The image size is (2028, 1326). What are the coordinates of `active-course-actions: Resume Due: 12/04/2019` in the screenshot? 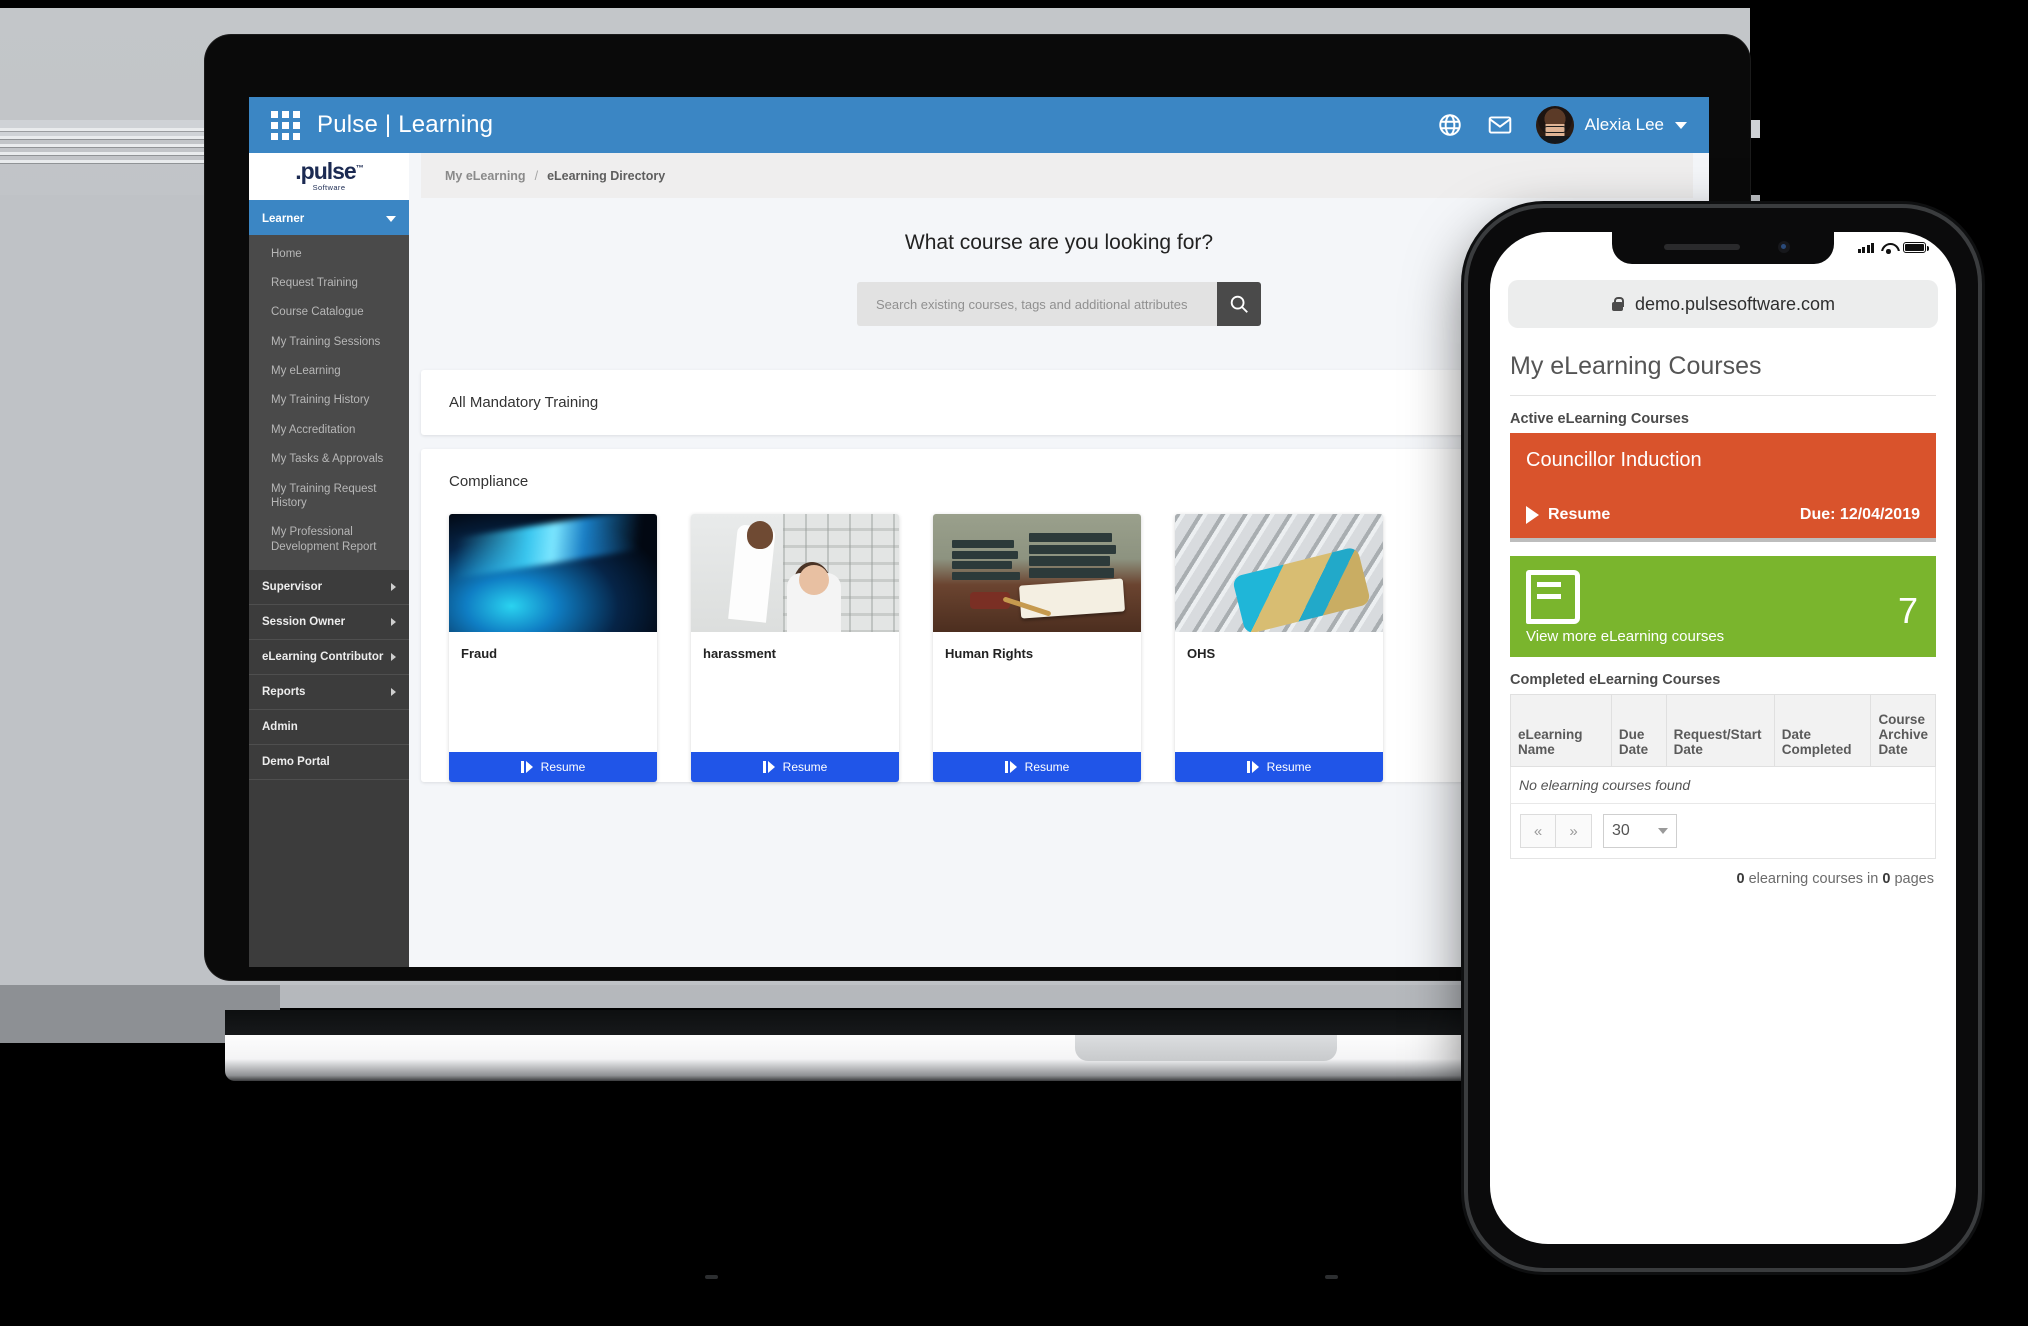 It's located at (1723, 515).